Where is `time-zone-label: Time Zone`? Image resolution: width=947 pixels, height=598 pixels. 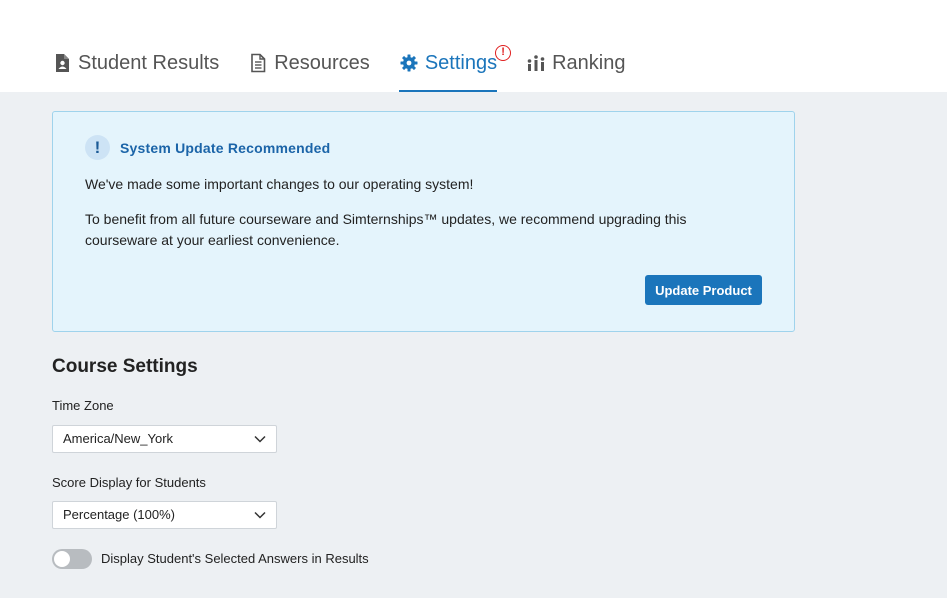
time-zone-label: Time Zone is located at coordinates (83, 405).